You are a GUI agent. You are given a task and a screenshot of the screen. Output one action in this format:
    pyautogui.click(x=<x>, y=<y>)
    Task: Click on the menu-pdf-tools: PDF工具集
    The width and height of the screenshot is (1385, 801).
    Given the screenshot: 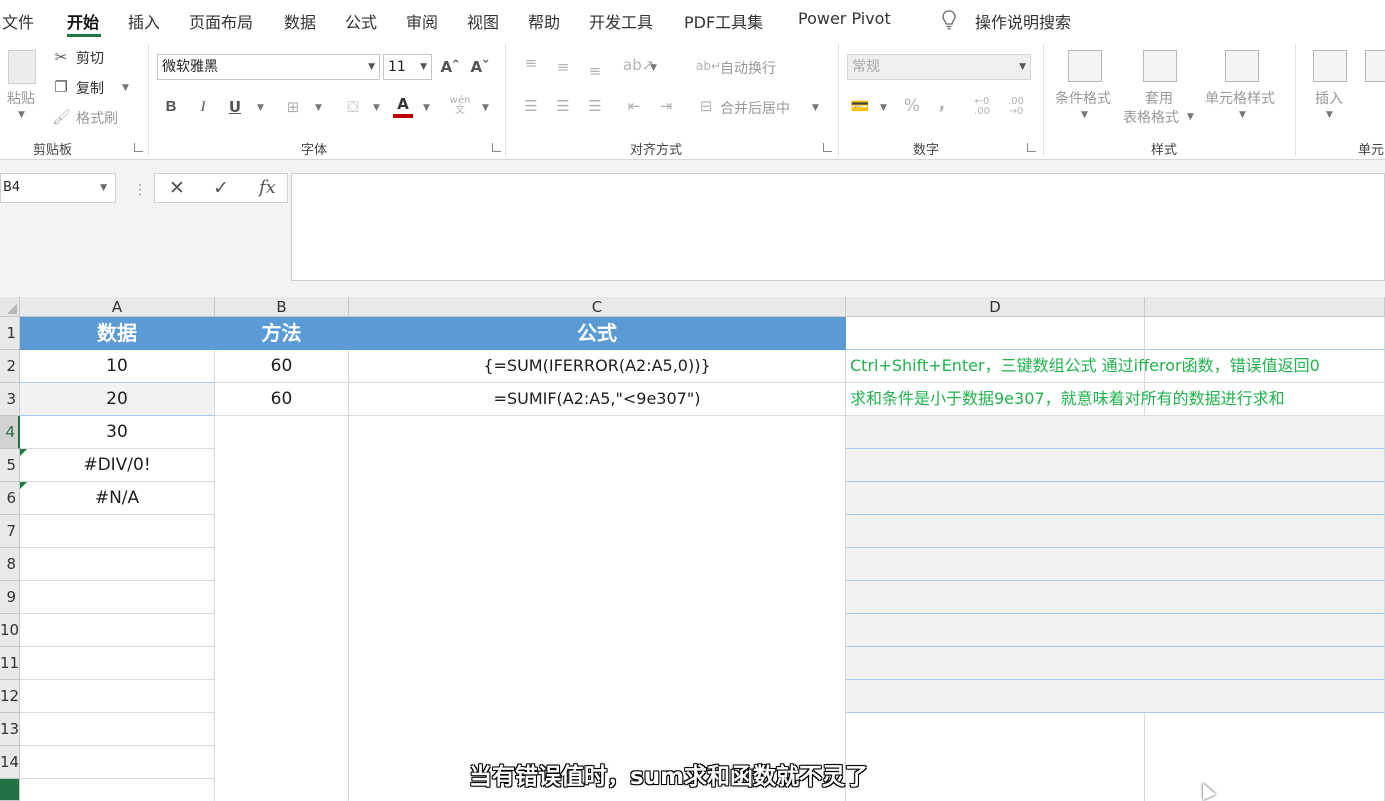 What is the action you would take?
    pyautogui.click(x=723, y=21)
    